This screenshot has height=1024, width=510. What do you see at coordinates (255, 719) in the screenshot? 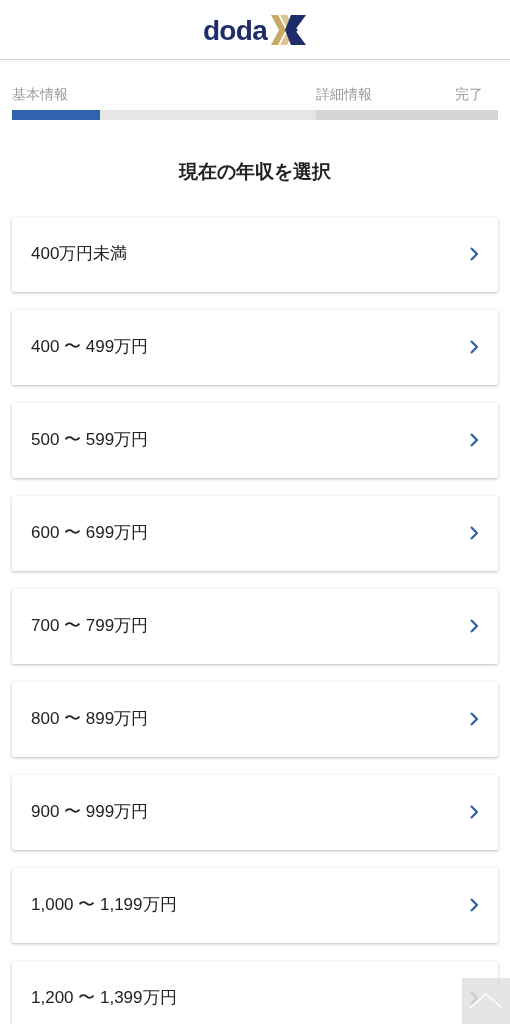
I see `salary-option: 800 〜 899万円` at bounding box center [255, 719].